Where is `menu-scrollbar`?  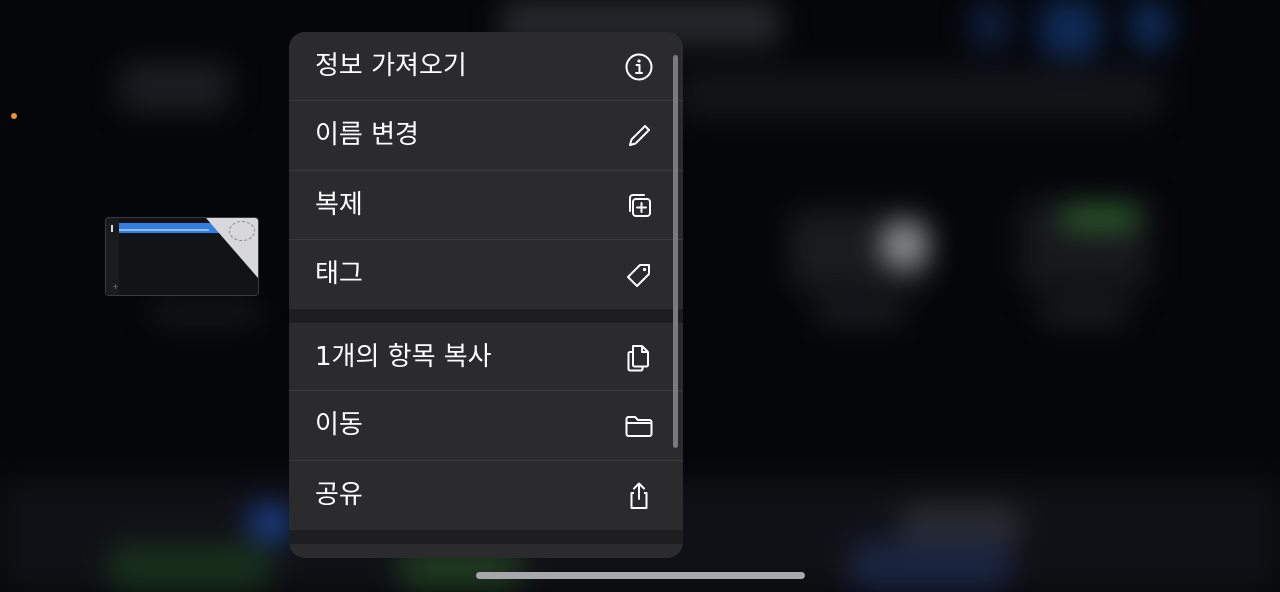
menu-scrollbar is located at coordinates (675, 251).